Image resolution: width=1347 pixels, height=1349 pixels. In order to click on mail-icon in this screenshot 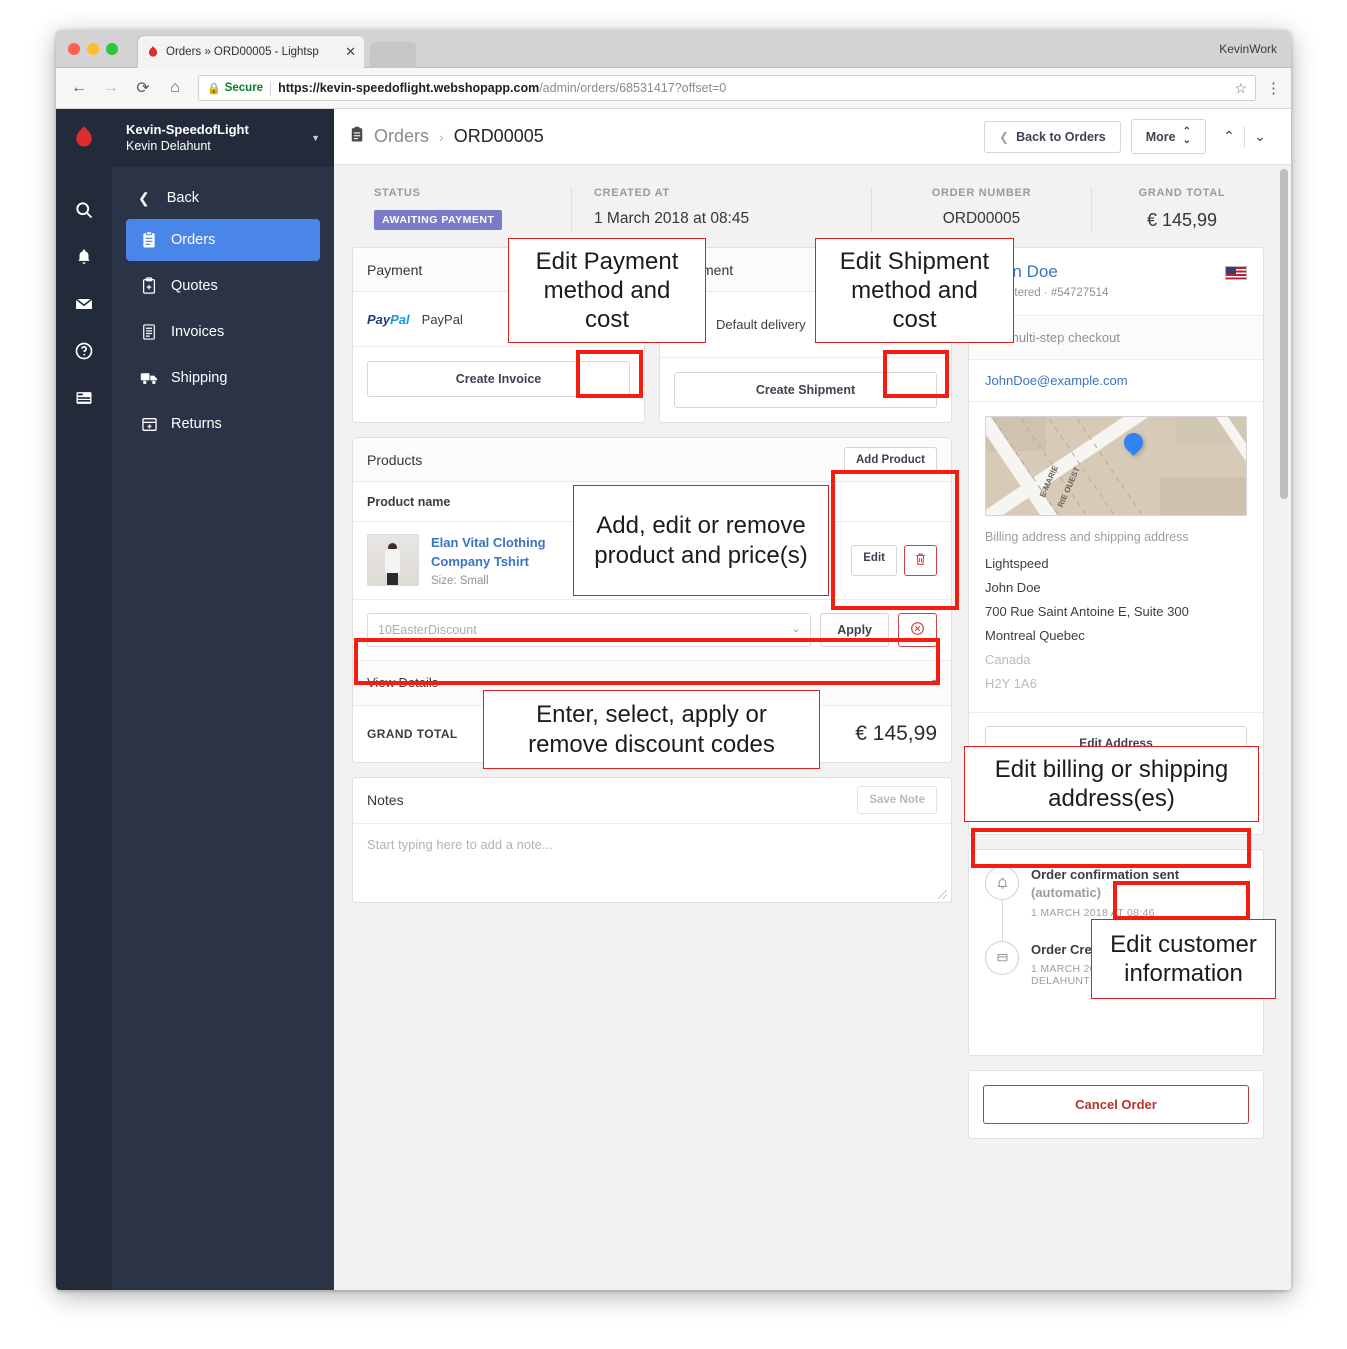, I will do `click(84, 304)`.